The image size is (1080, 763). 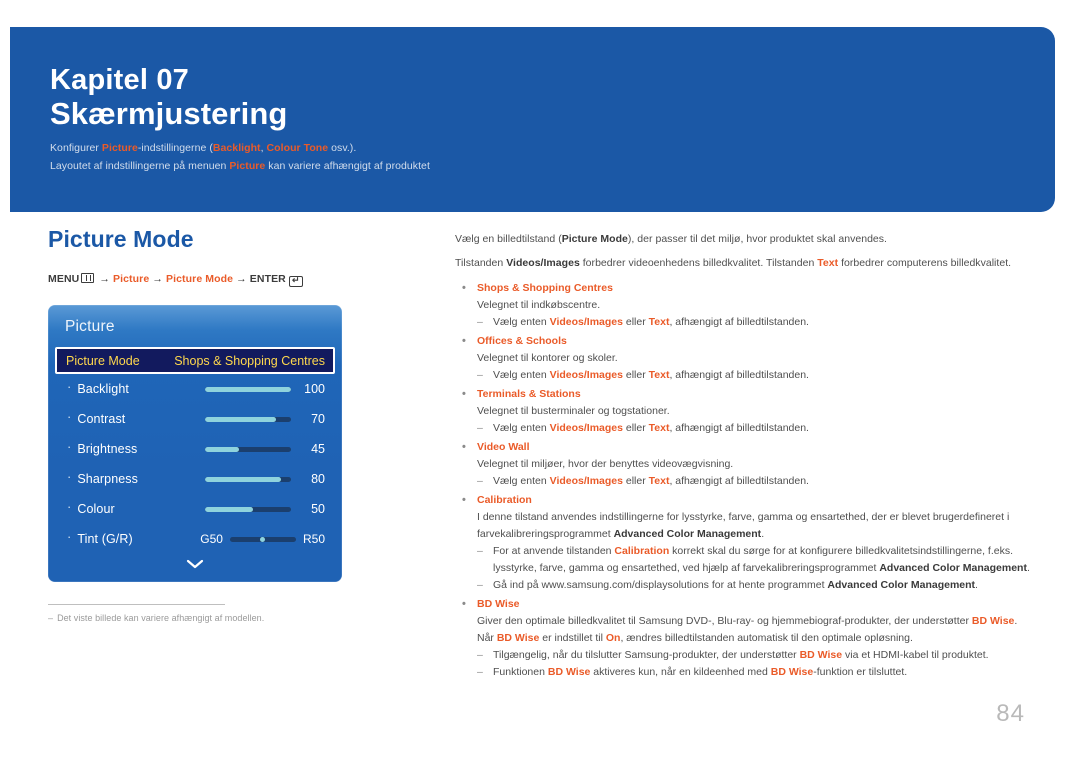 I want to click on osd-row-control: 45, so click(x=265, y=449).